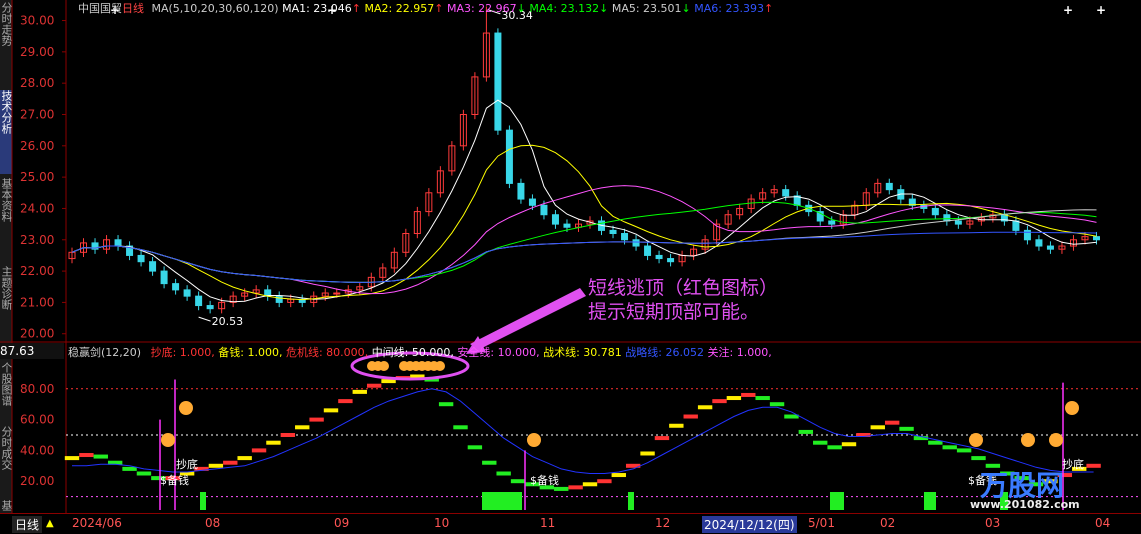  Describe the element at coordinates (133, 8) in the screenshot. I see `period-label: 日线` at that location.